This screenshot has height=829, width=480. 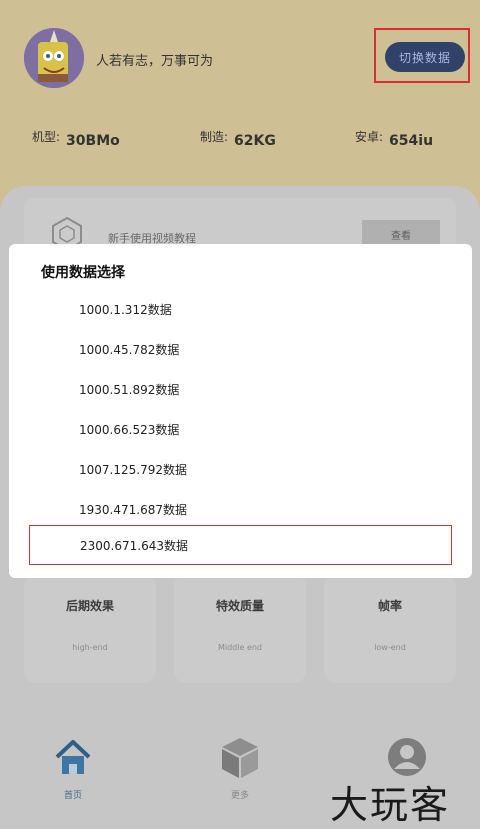 I want to click on stat-android-value: 654iu, so click(x=411, y=141).